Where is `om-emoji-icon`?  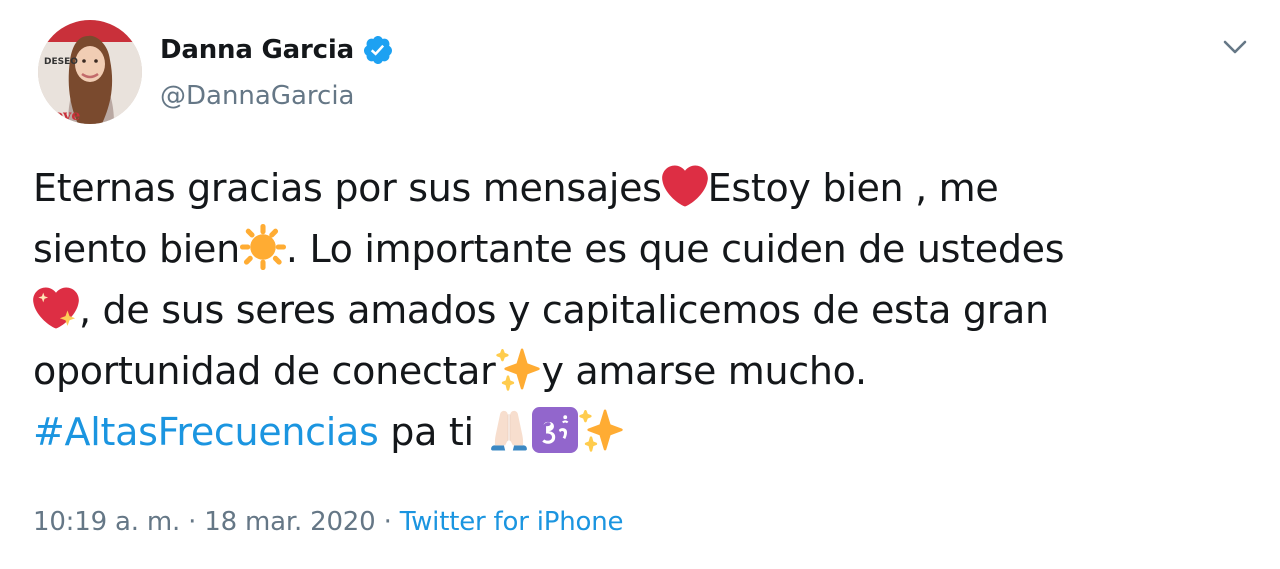
om-emoji-icon is located at coordinates (554, 430).